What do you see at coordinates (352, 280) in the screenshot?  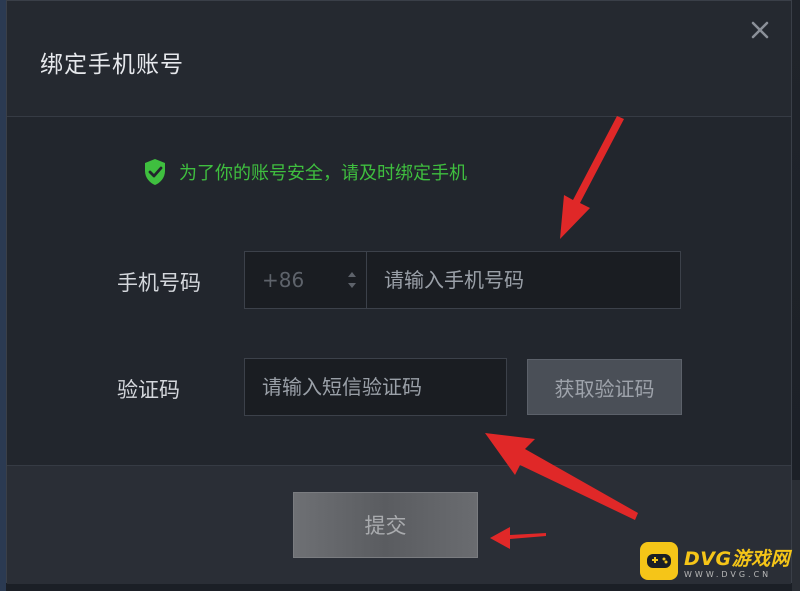 I see `spinner-arrows-icon` at bounding box center [352, 280].